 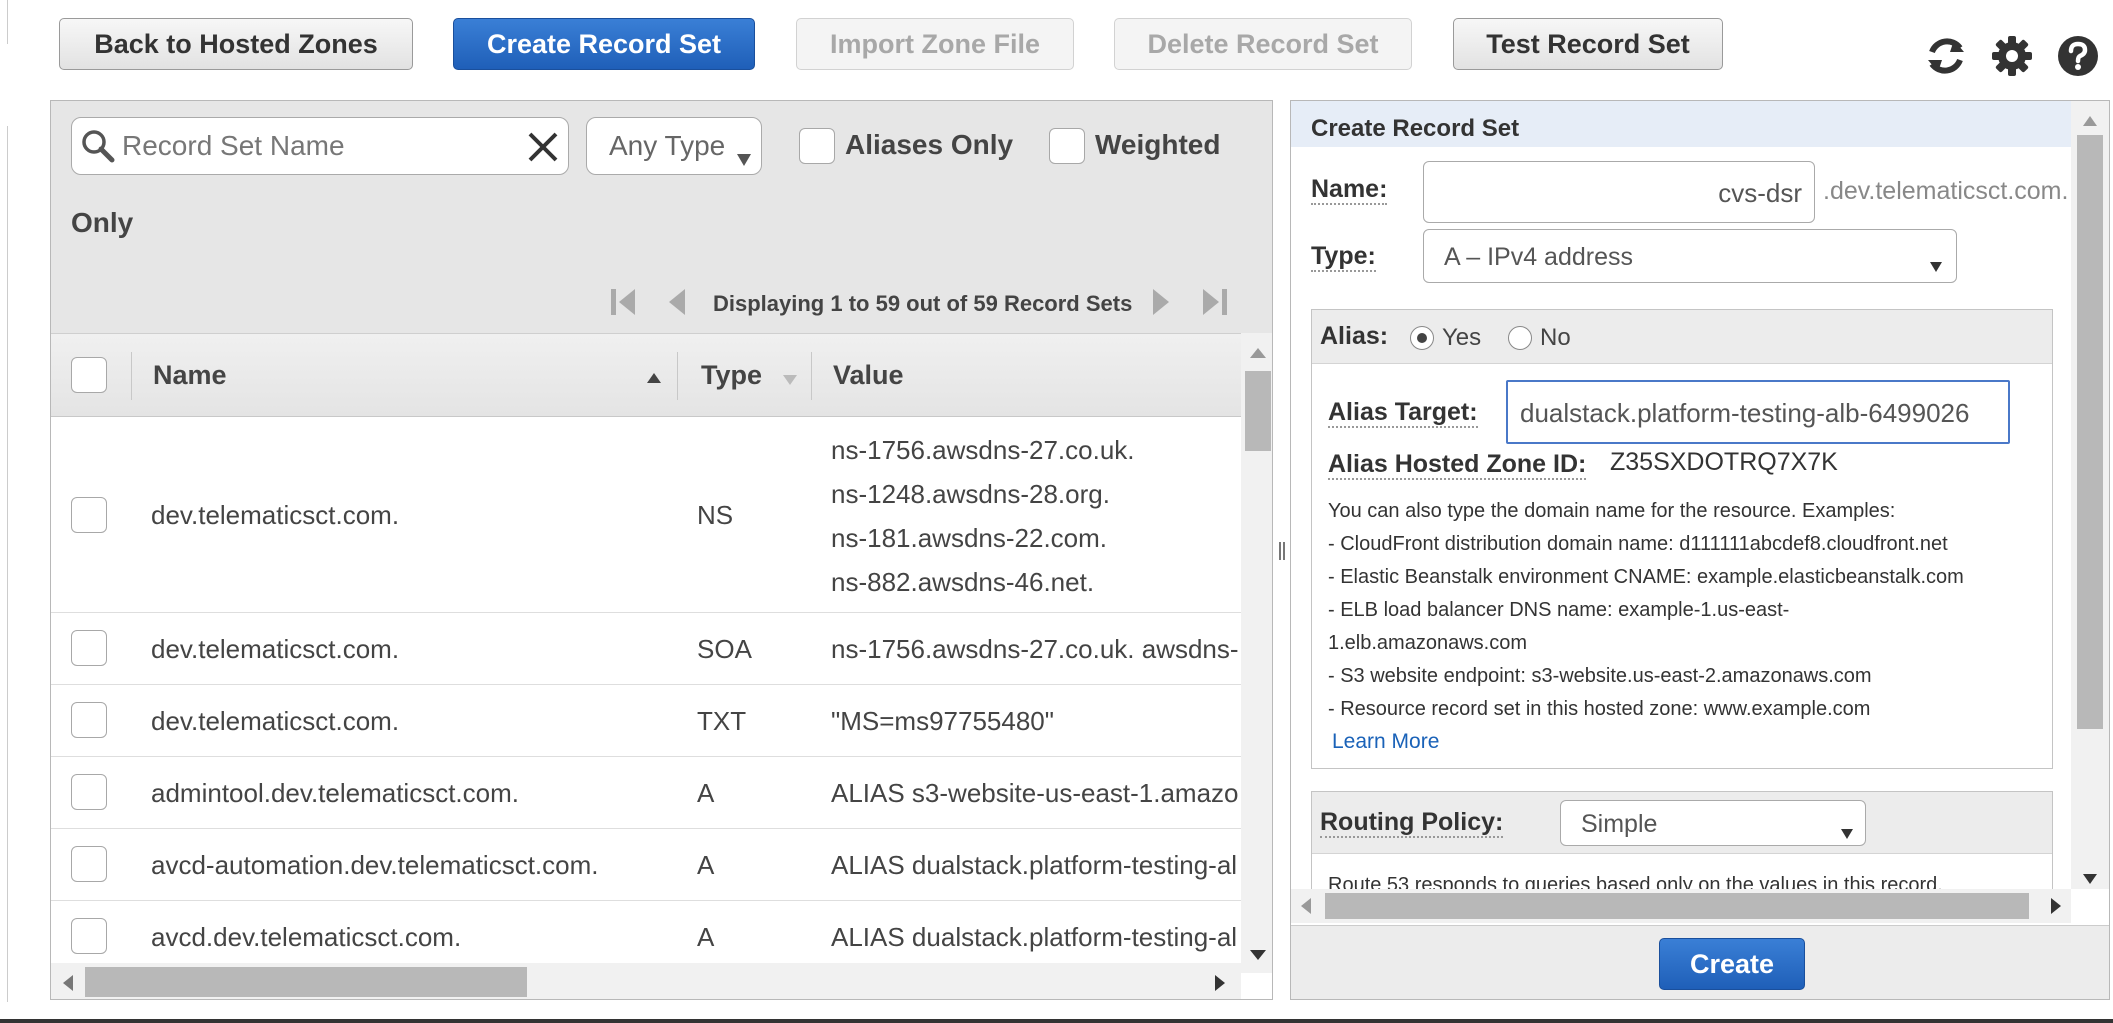 I want to click on import-zone-file-button: Import Zone File, so click(x=935, y=44).